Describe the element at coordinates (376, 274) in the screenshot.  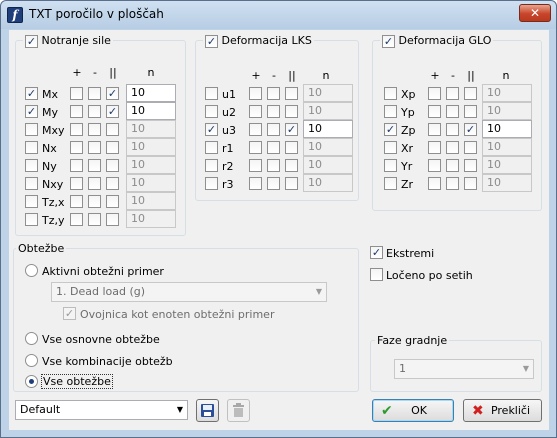
I see `loceno-po-setih-checkbox` at that location.